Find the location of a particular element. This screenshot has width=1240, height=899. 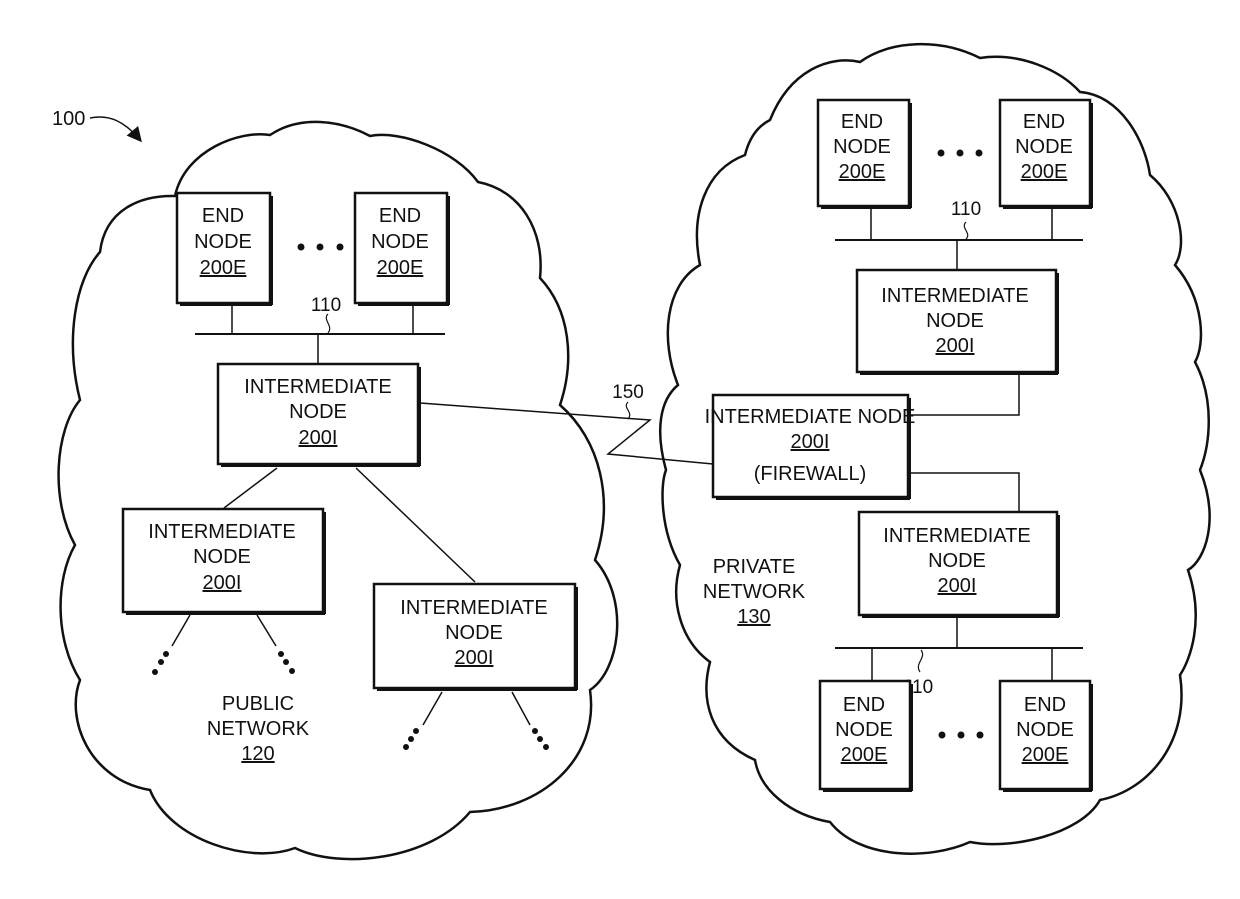

private-end-node-4: END NODE 200E is located at coordinates (1045, 735).